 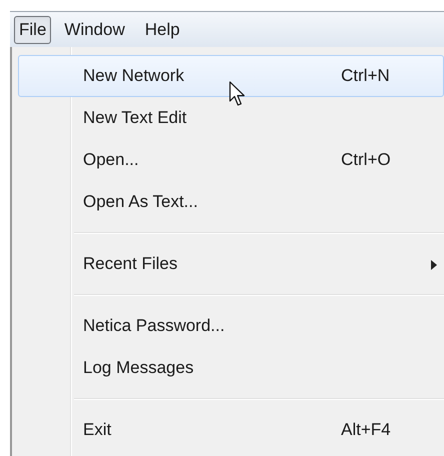 What do you see at coordinates (231, 160) in the screenshot?
I see `menu-item: Open... Ctrl+O` at bounding box center [231, 160].